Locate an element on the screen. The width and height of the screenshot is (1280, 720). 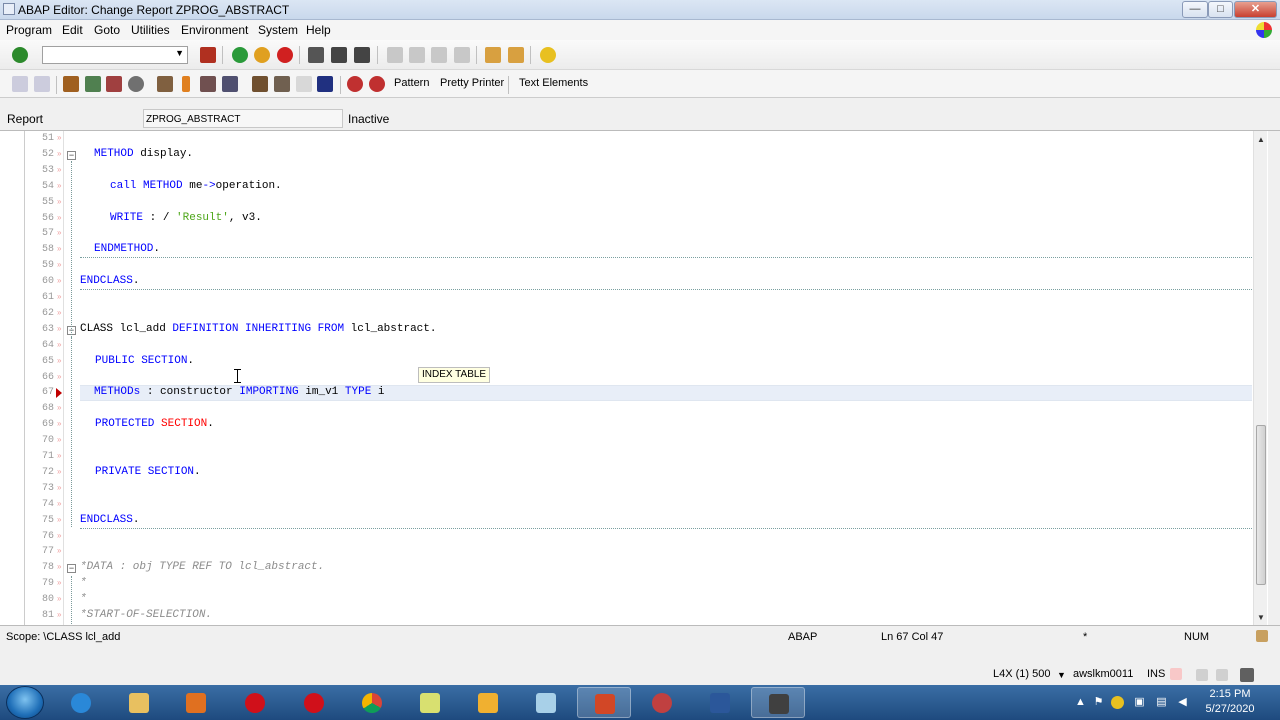
taskbar-snipping-tool is located at coordinates (662, 702).